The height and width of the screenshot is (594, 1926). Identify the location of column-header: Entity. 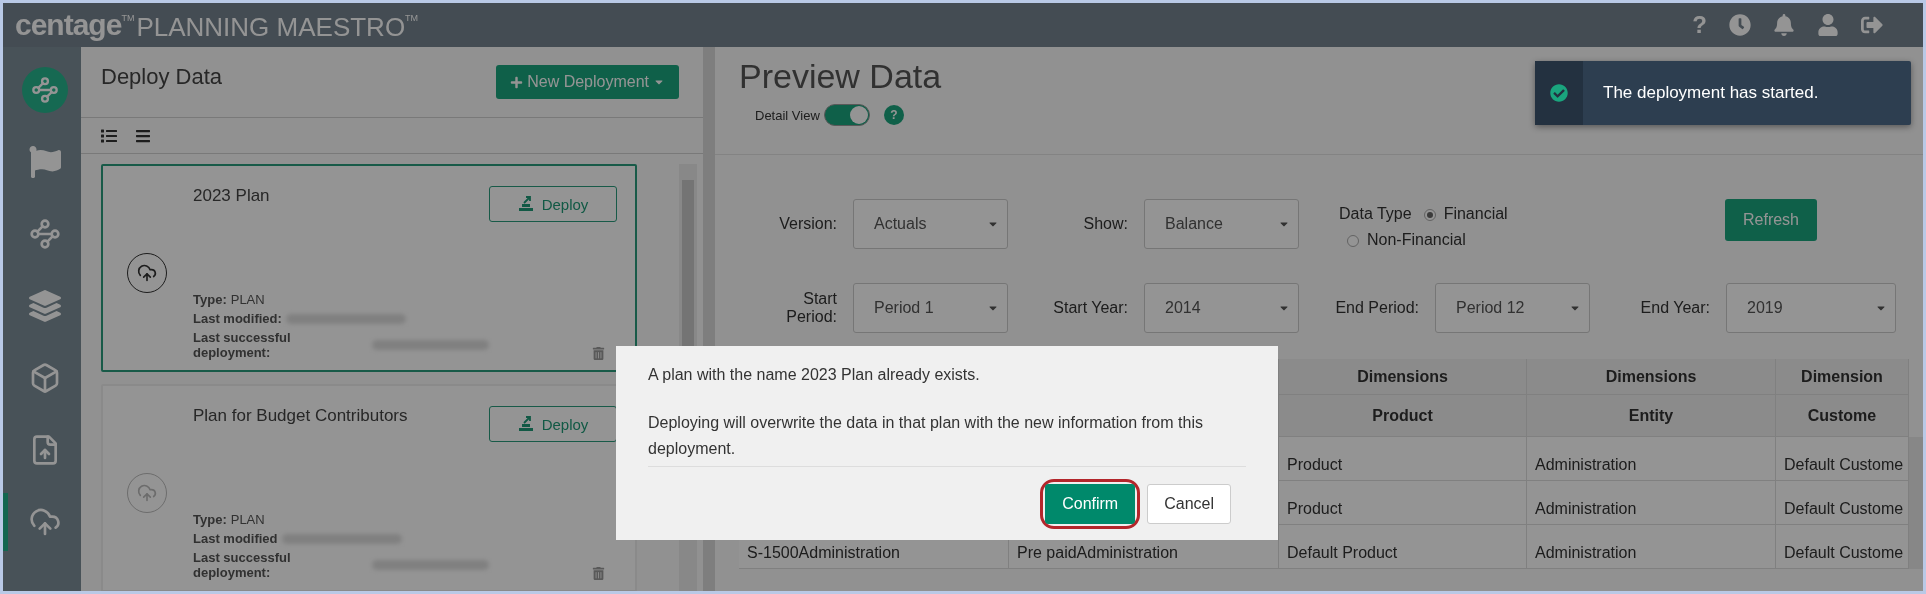
(1651, 416).